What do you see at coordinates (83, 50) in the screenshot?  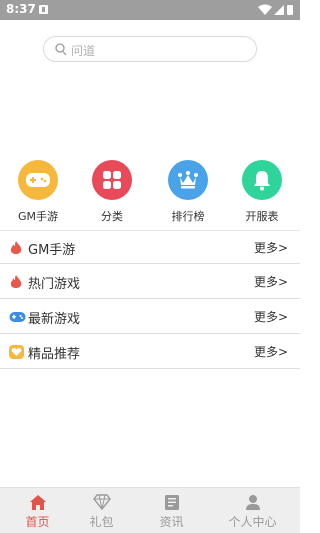 I see `search-placeholder: 问道` at bounding box center [83, 50].